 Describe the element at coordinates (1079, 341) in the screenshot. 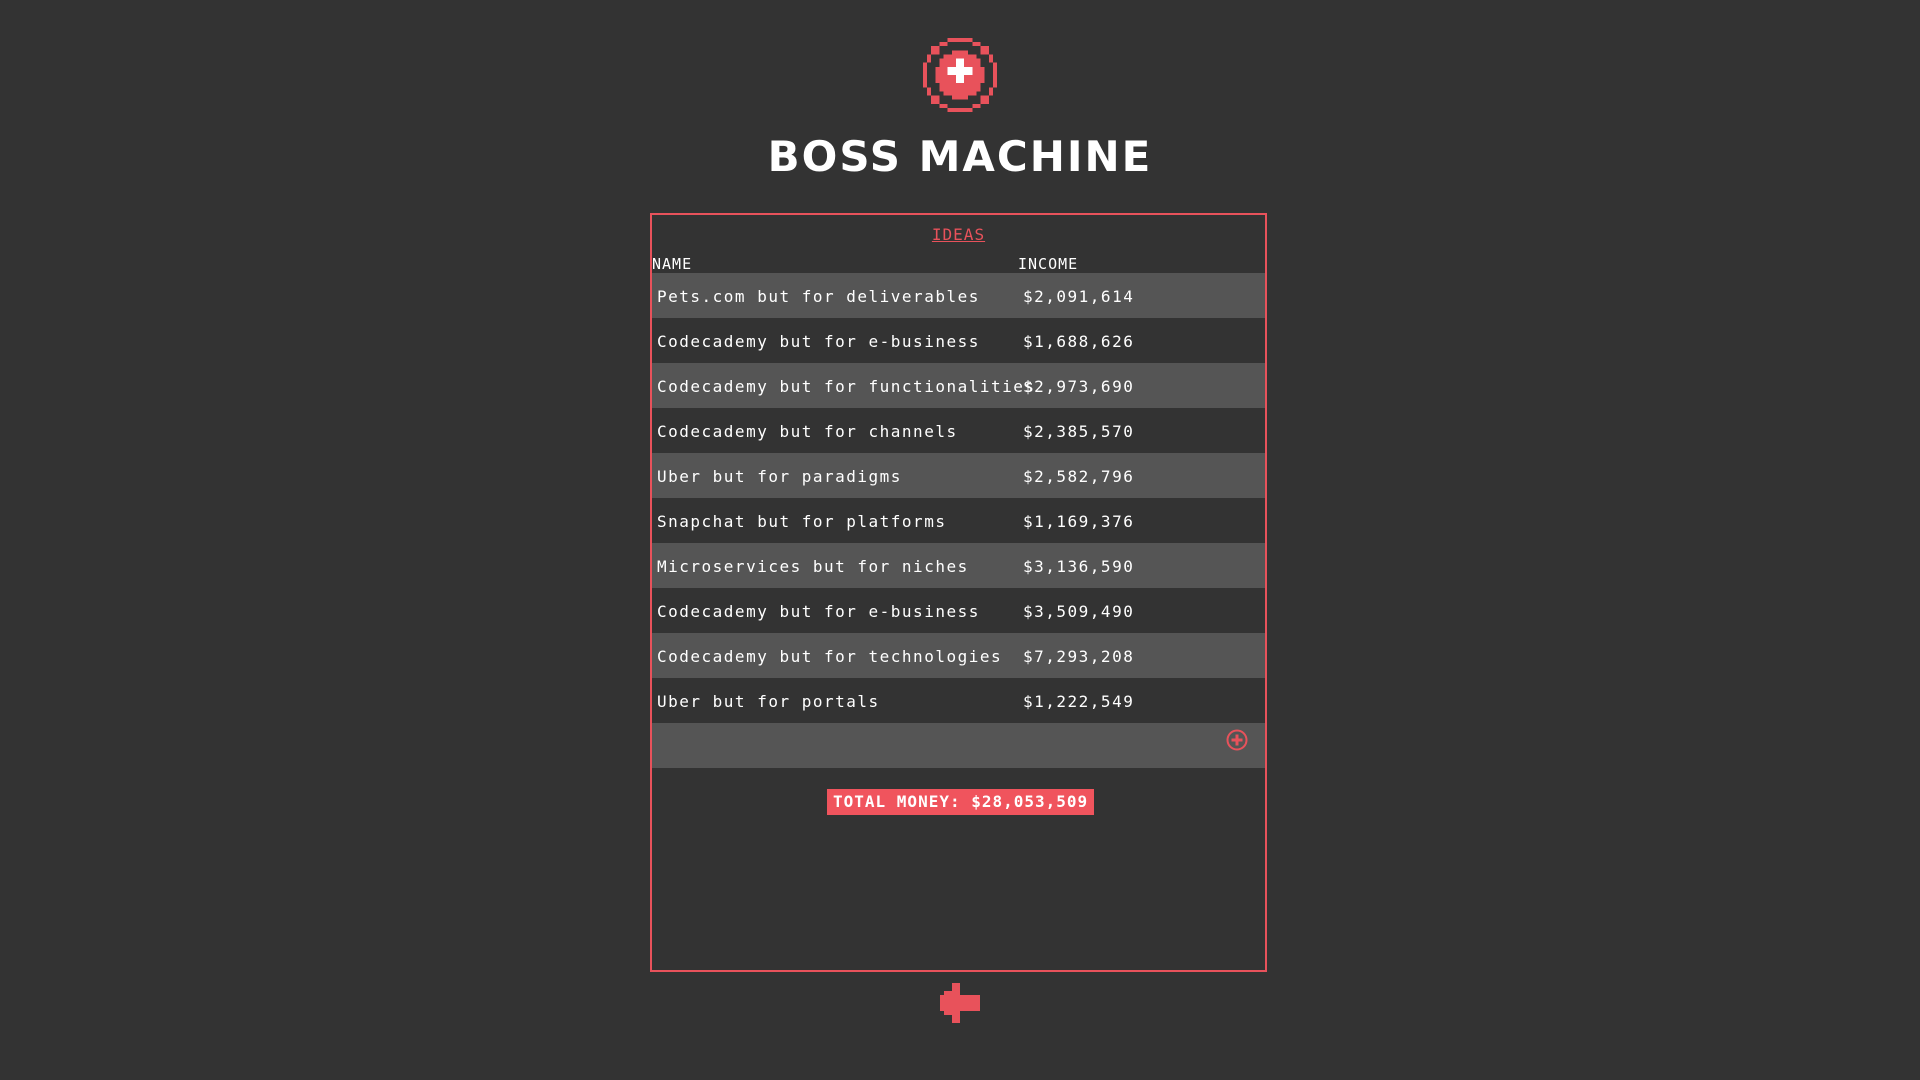

I see `idea-income: $1,688,626` at that location.